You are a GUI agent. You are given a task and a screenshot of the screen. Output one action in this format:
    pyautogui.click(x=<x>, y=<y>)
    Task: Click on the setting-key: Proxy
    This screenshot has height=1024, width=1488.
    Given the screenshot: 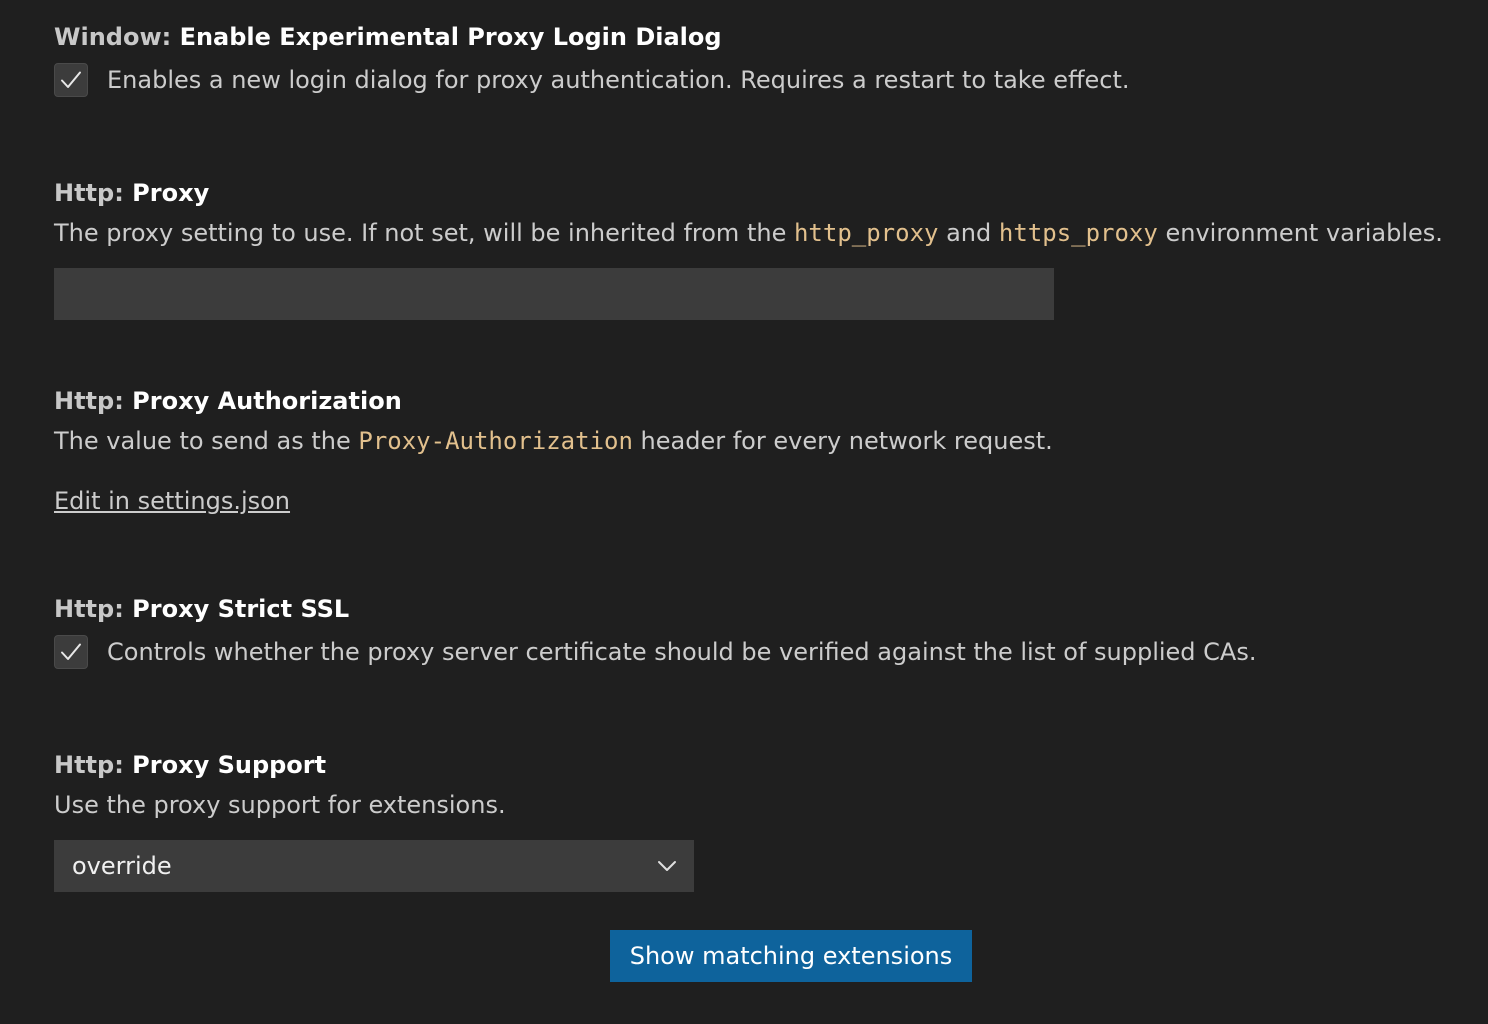 What is the action you would take?
    pyautogui.click(x=171, y=193)
    